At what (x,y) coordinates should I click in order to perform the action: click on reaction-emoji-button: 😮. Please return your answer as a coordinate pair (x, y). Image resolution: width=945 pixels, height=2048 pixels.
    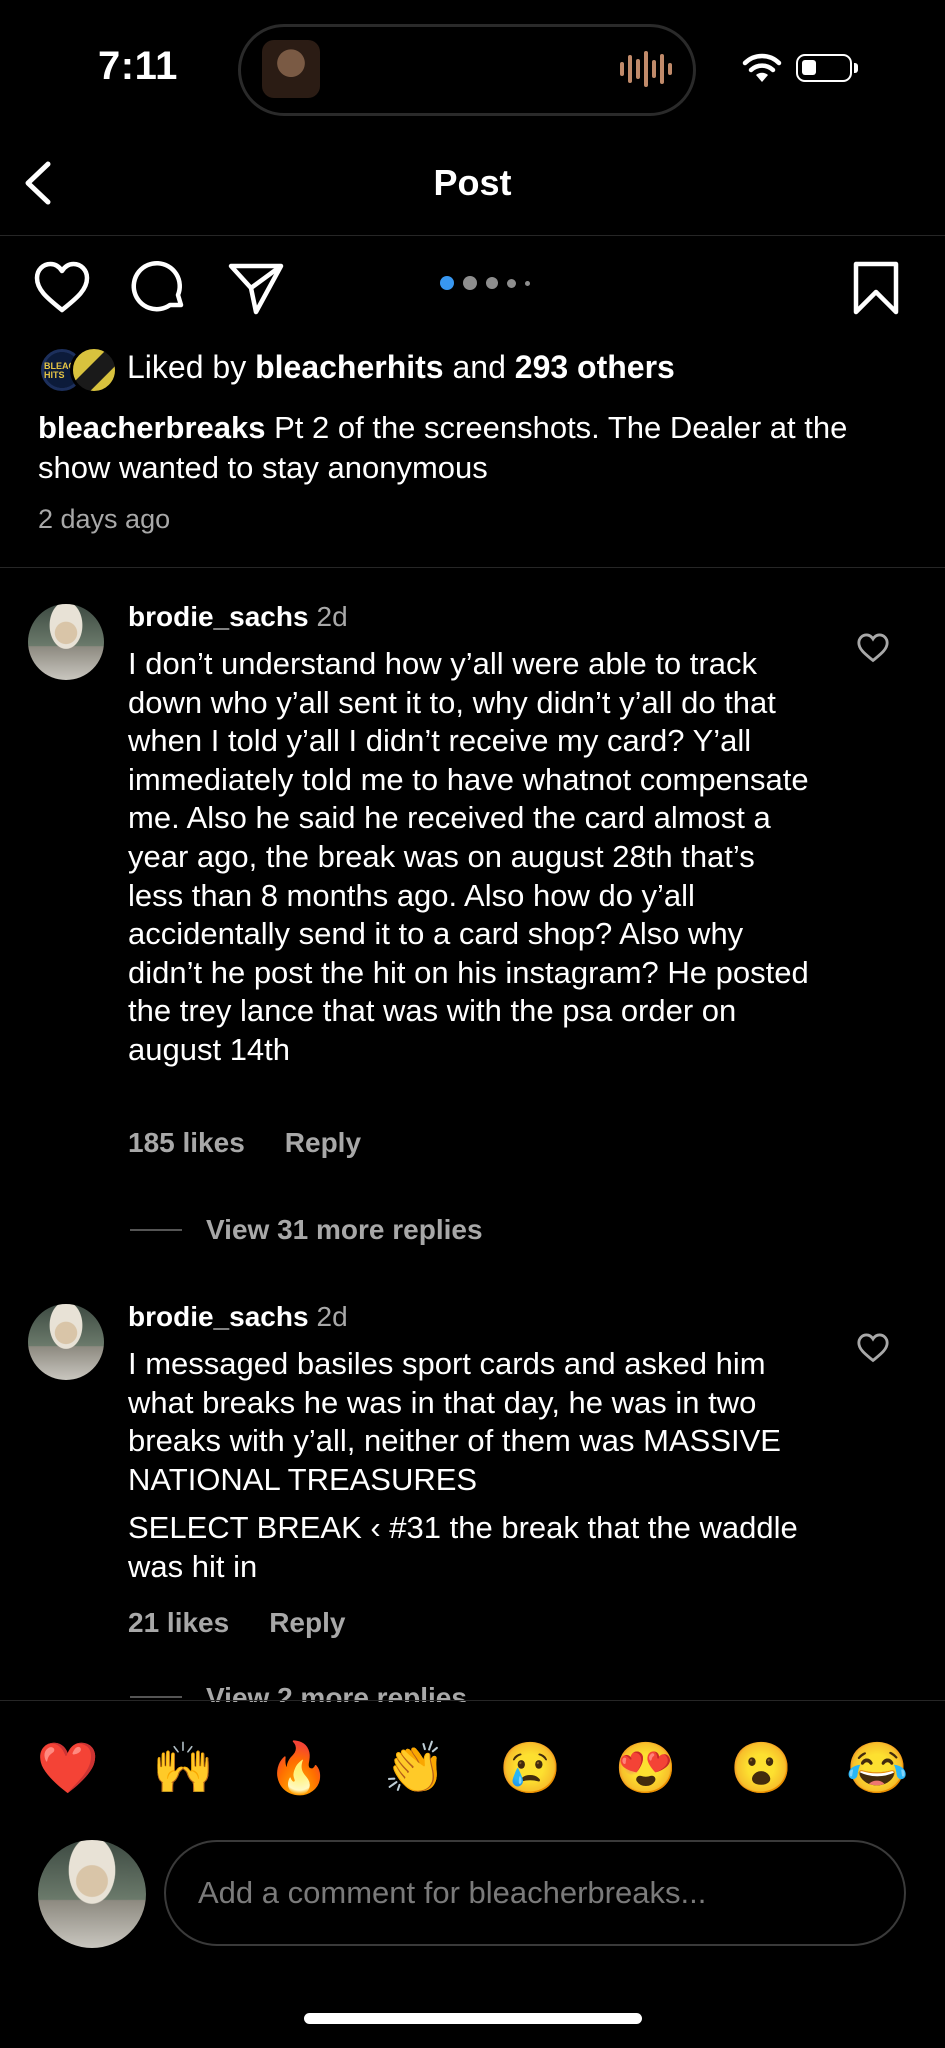
    Looking at the image, I should click on (762, 1768).